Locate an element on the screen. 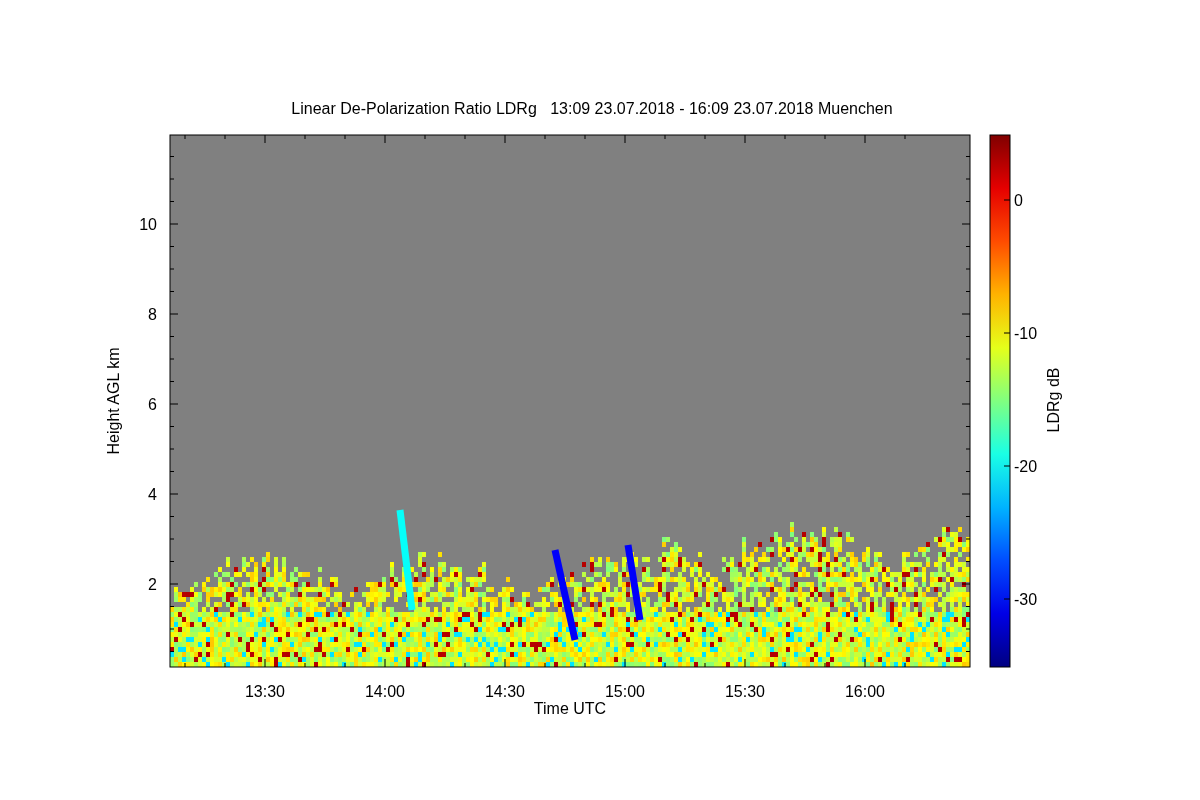 The height and width of the screenshot is (800, 1200). x-tick-label: 15:00 is located at coordinates (625, 691).